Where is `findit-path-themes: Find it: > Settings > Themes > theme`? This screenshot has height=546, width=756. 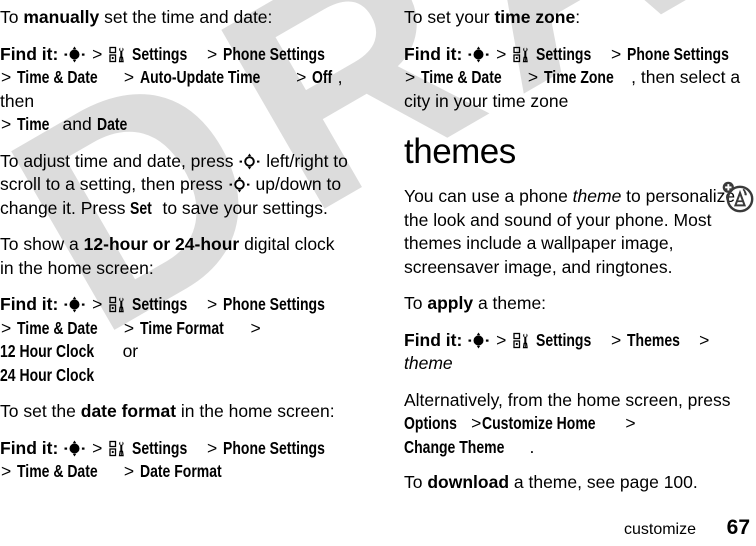
findit-path-themes: Find it: > Settings > Themes > theme is located at coordinates (580, 352).